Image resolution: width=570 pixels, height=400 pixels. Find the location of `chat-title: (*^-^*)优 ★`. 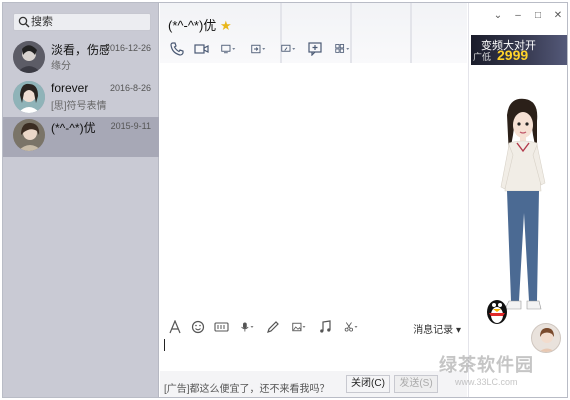

chat-title: (*^-^*)优 ★ is located at coordinates (200, 24).